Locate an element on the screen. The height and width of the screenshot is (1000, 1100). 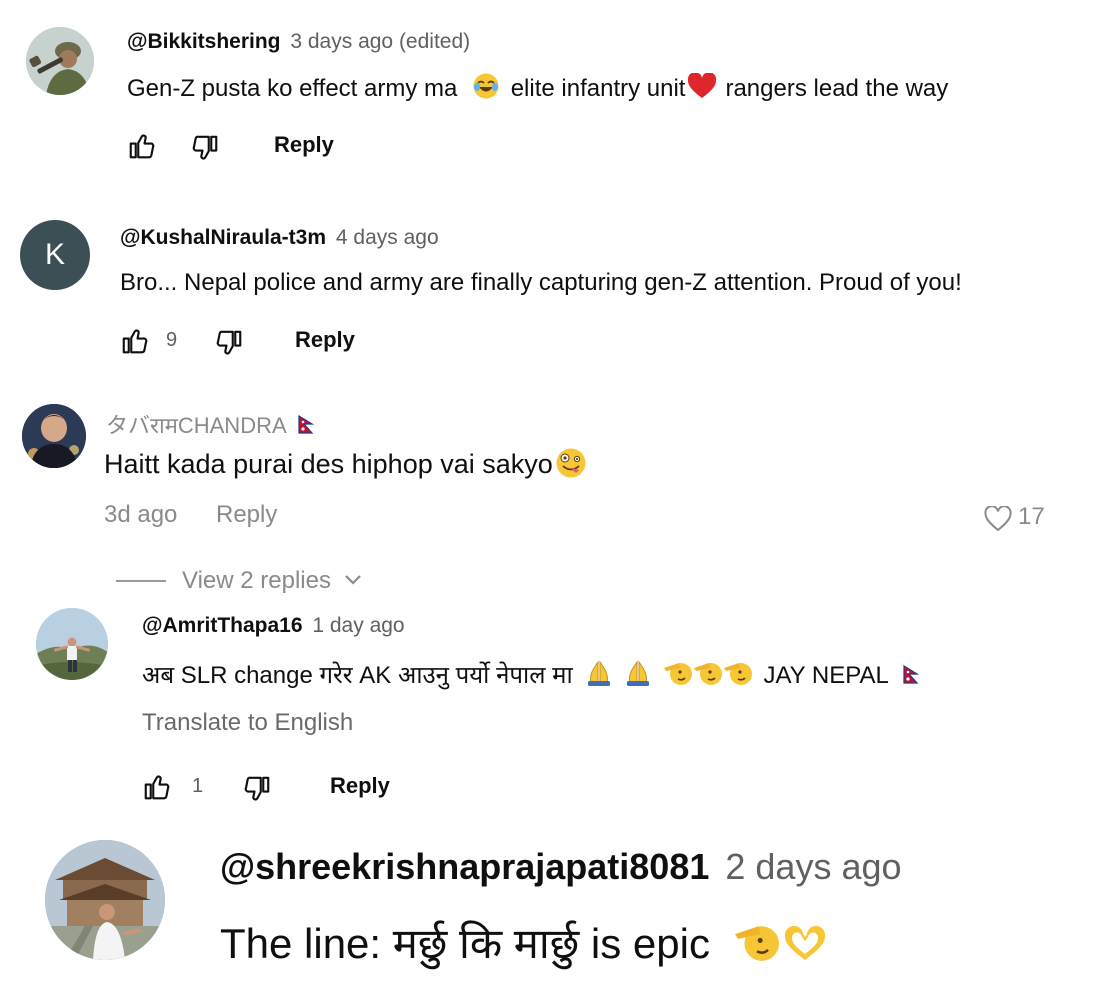
avatar-hill-man-image is located at coordinates (72, 644).